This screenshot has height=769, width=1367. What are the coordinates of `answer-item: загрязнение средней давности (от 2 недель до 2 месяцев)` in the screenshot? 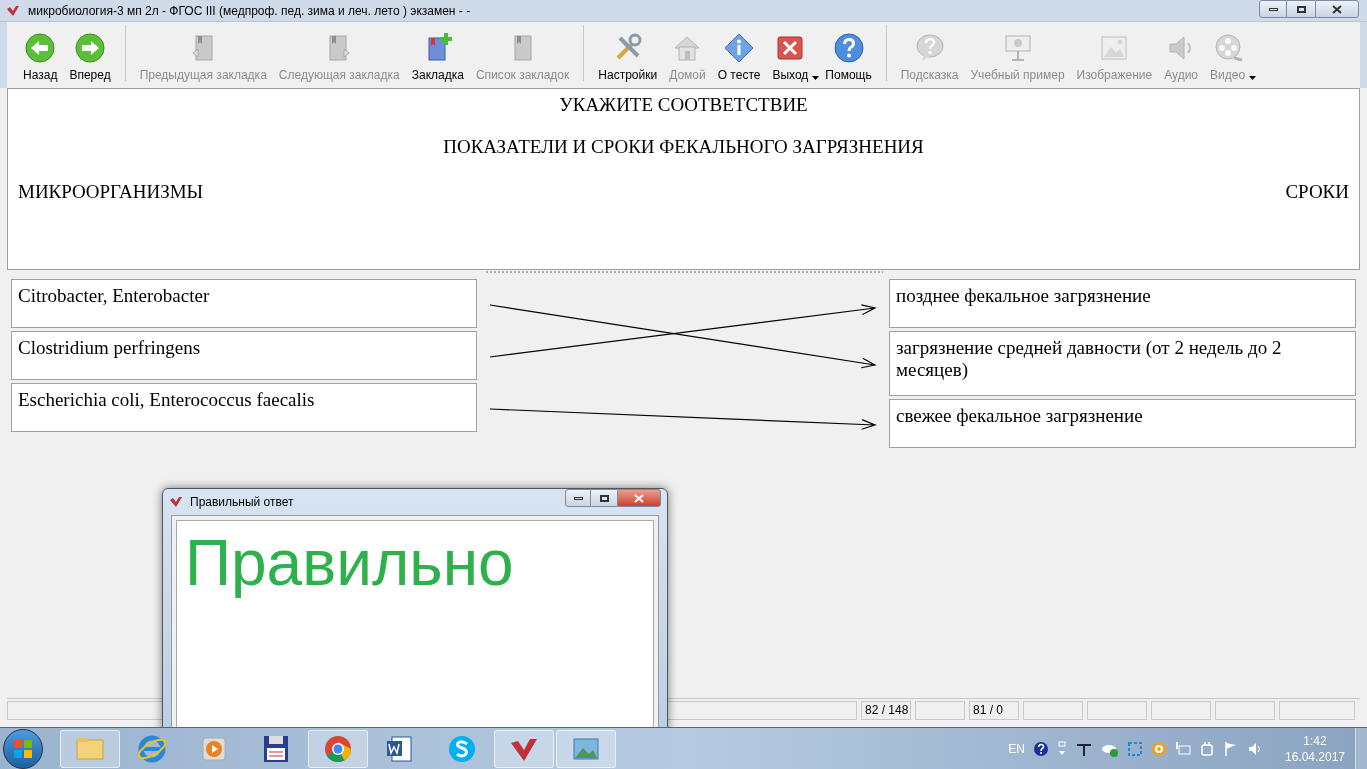 It's located at (1122, 363).